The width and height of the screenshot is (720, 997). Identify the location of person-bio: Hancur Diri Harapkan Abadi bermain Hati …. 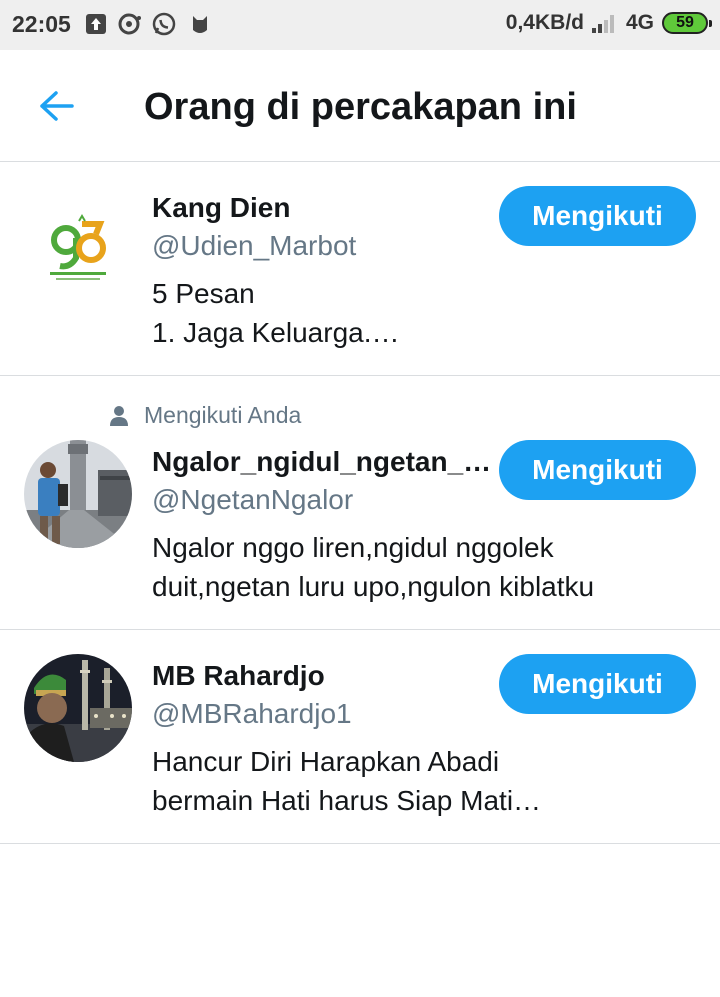
(402, 781).